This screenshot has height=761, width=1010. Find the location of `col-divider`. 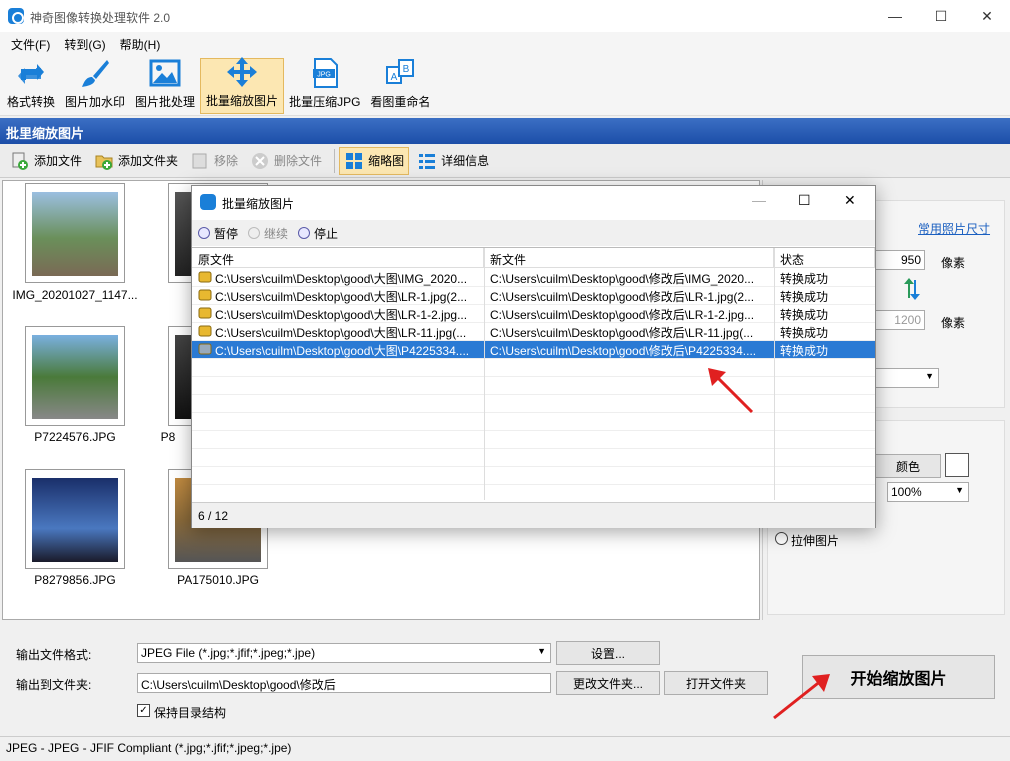

col-divider is located at coordinates (484, 374).